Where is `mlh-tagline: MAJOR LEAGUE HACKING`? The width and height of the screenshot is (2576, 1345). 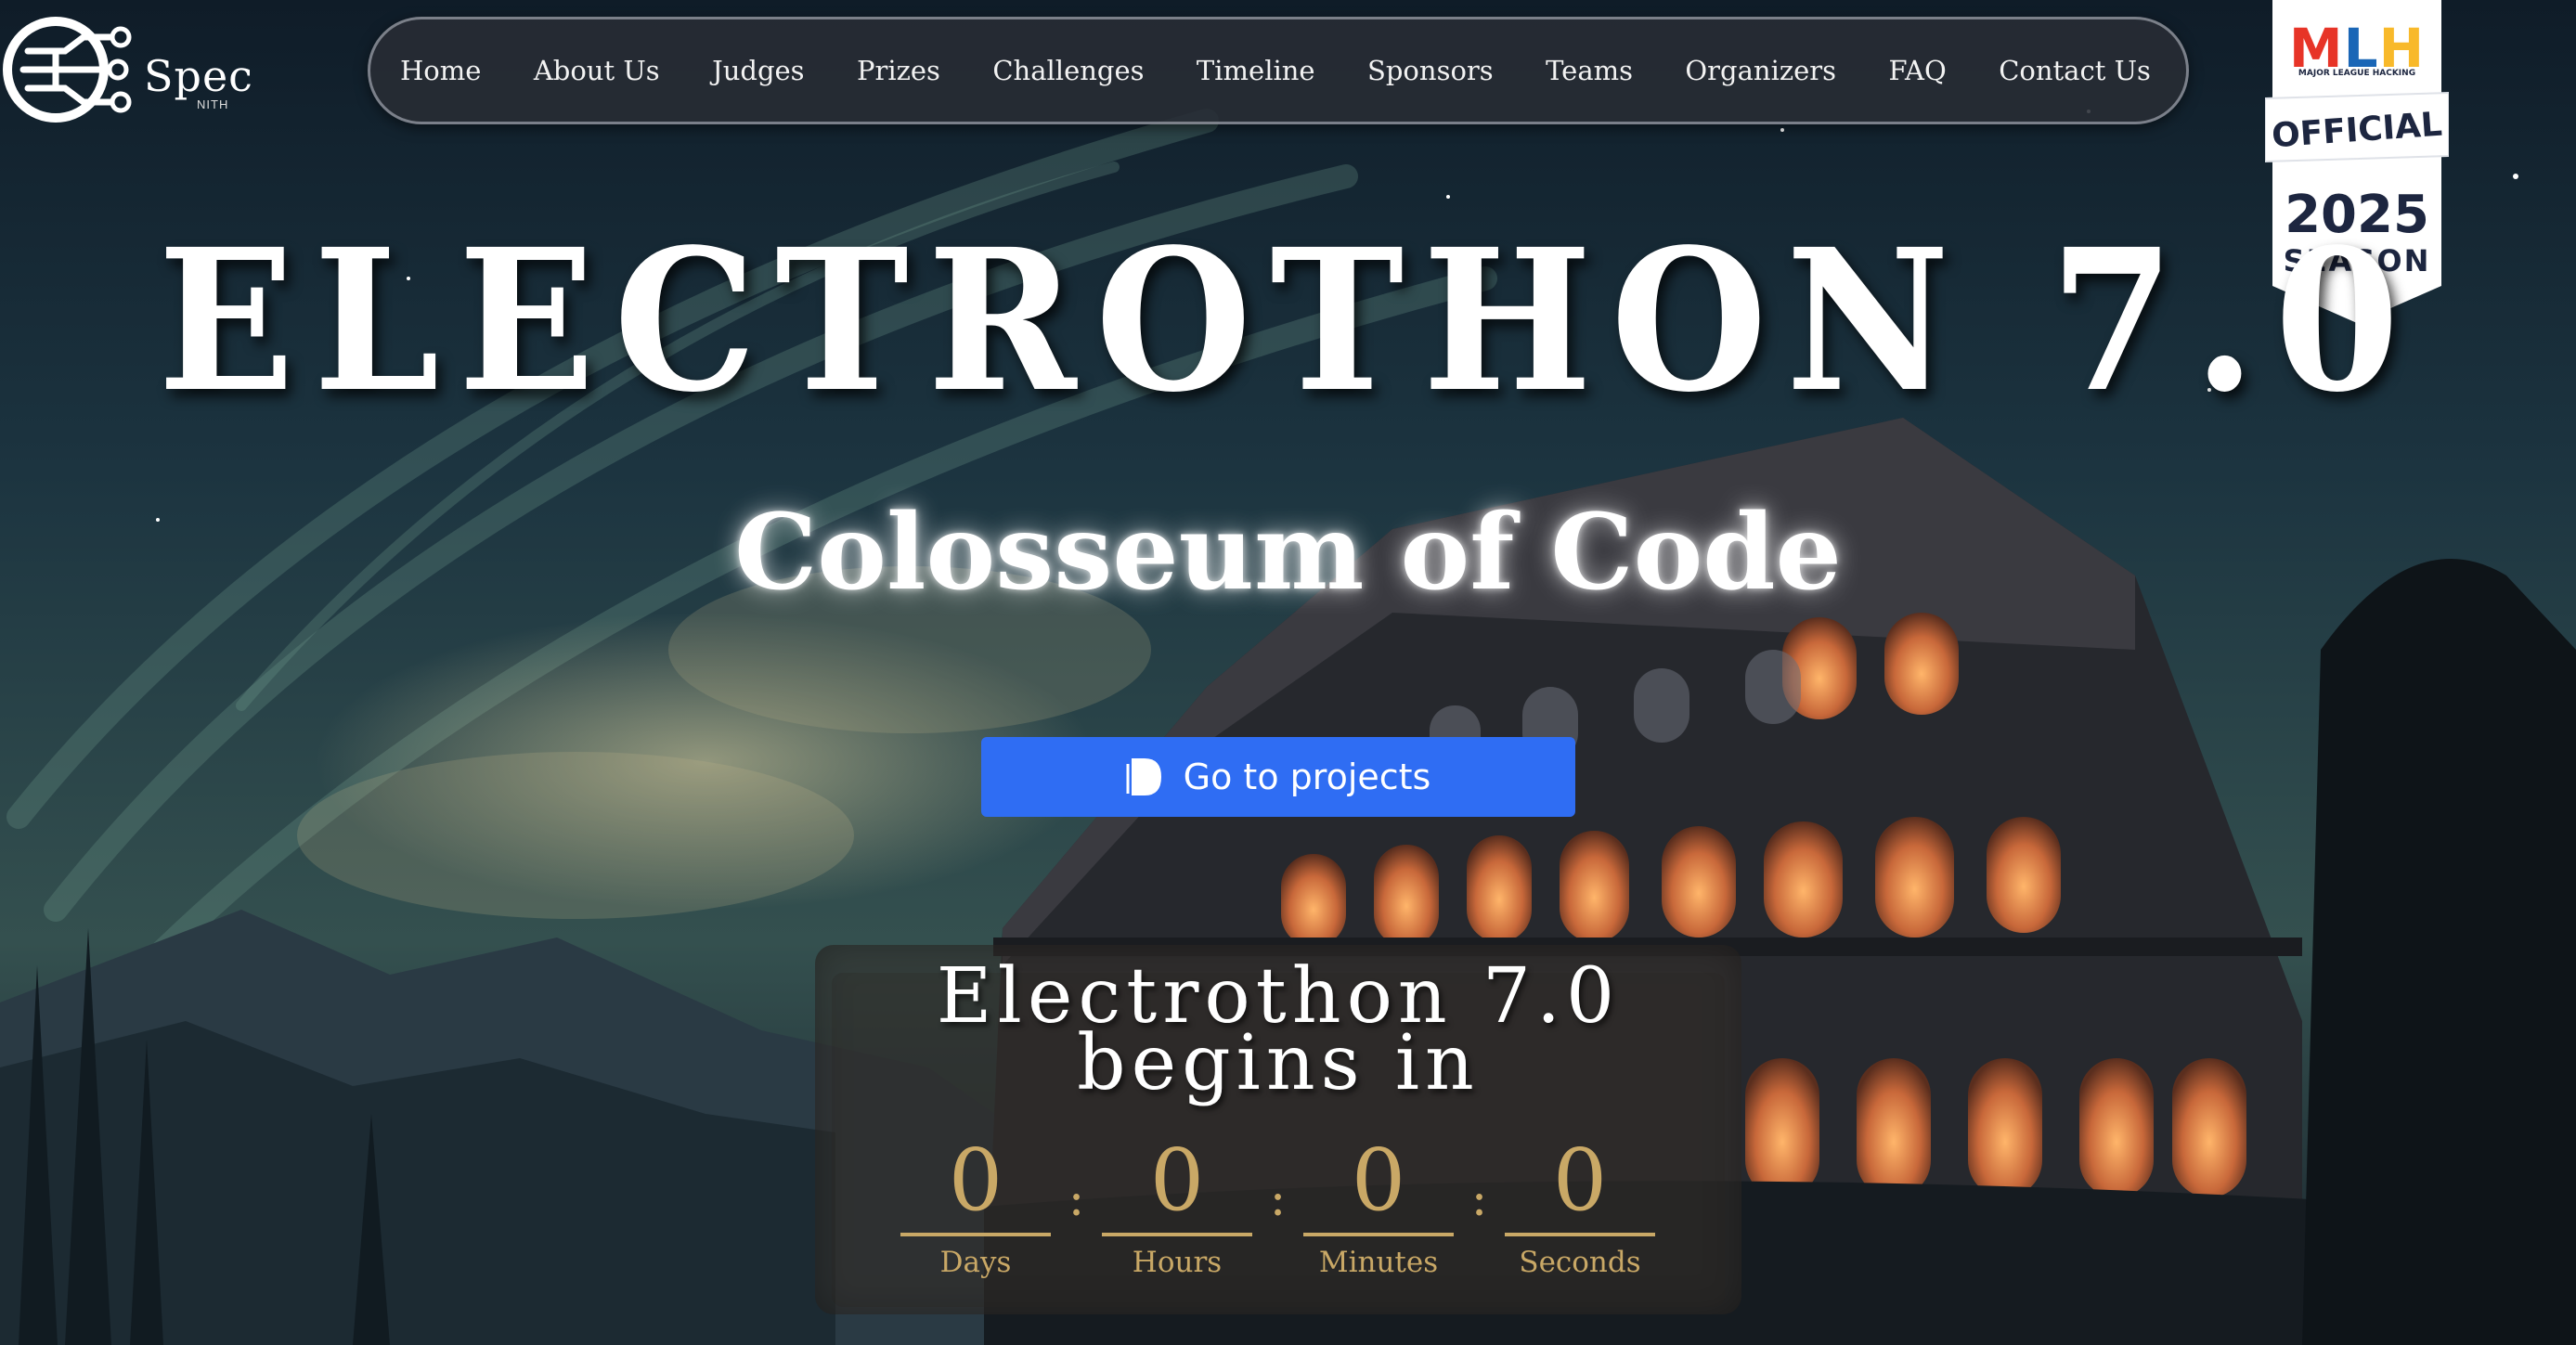
mlh-tagline: MAJOR LEAGUE HACKING is located at coordinates (2357, 73).